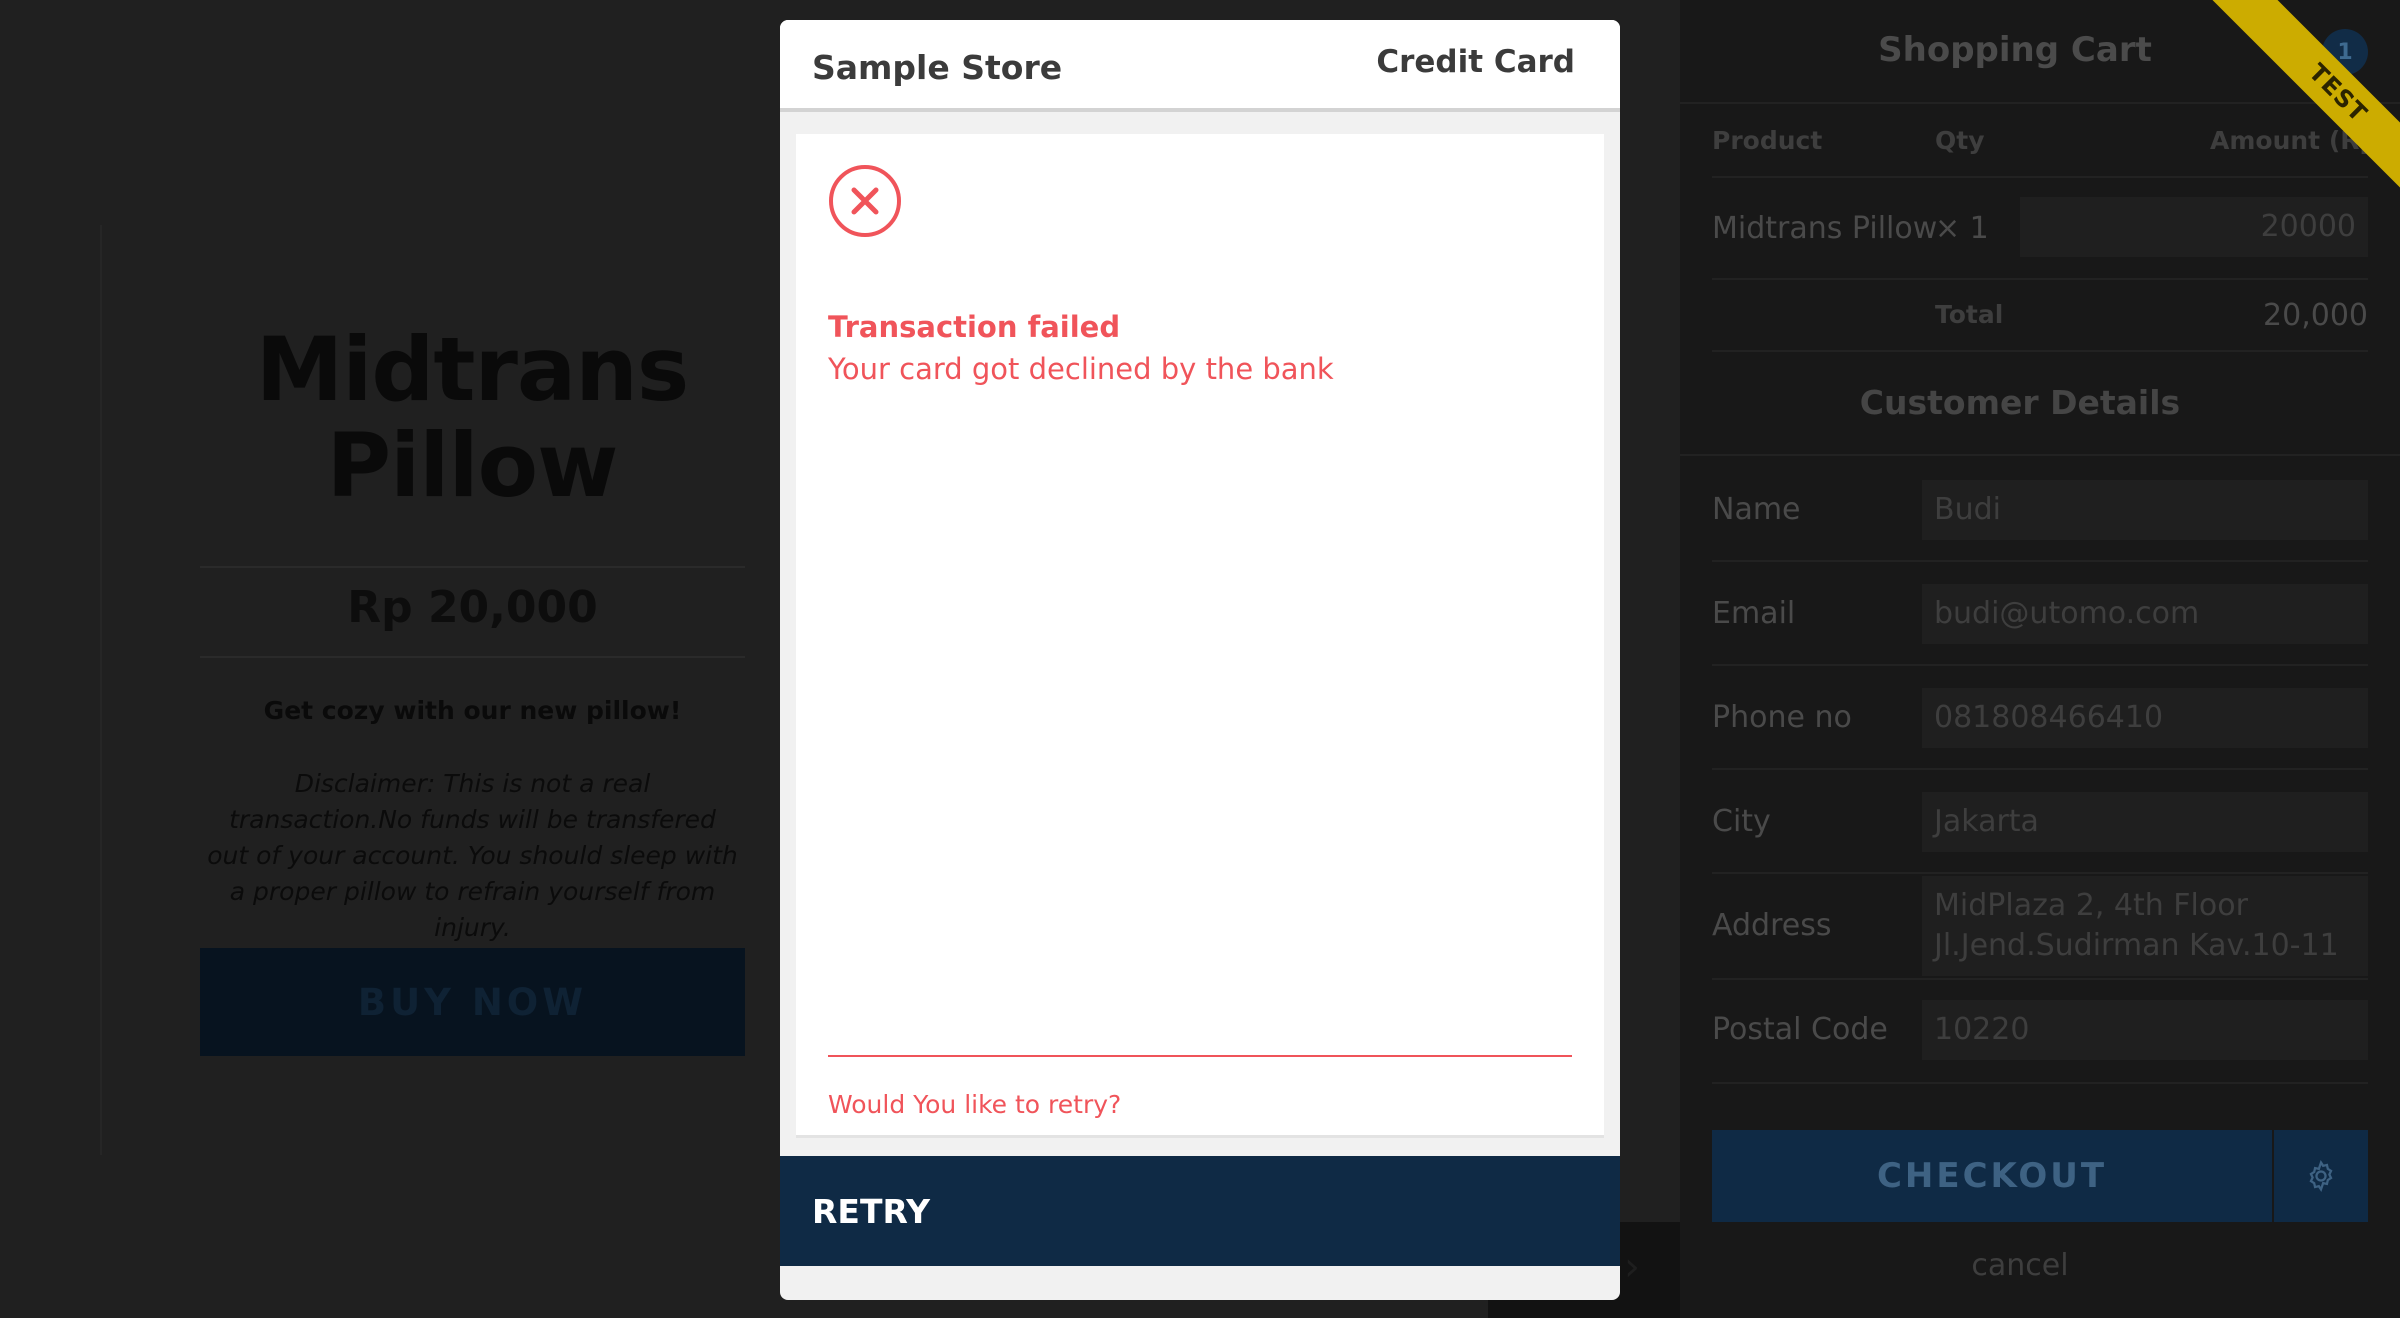 This screenshot has width=2400, height=1318. Describe the element at coordinates (1825, 228) in the screenshot. I see `cart-item-name: Midtrans Pillow` at that location.